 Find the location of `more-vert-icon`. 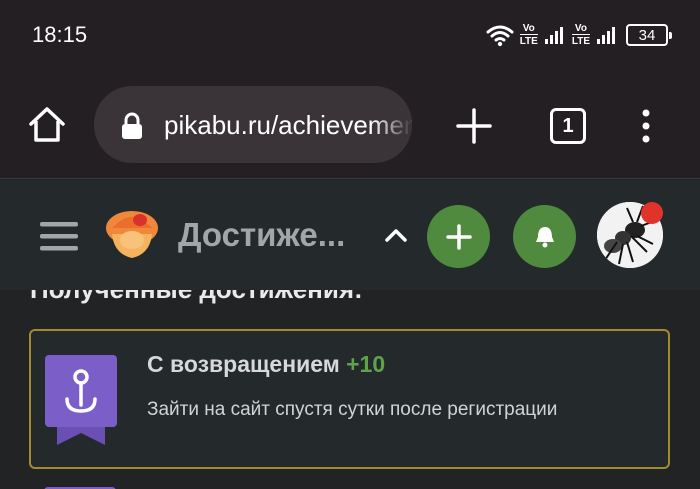

more-vert-icon is located at coordinates (646, 126).